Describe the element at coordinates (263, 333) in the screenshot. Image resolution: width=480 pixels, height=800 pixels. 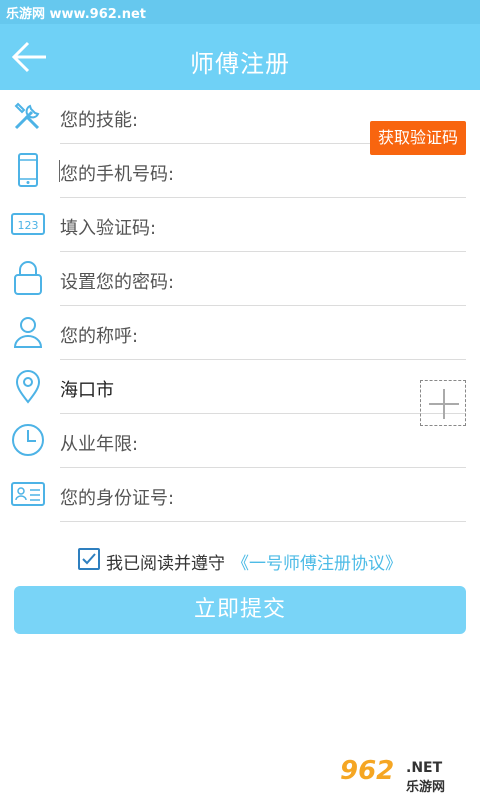
I see `nickname-field: 您的称呼:` at that location.